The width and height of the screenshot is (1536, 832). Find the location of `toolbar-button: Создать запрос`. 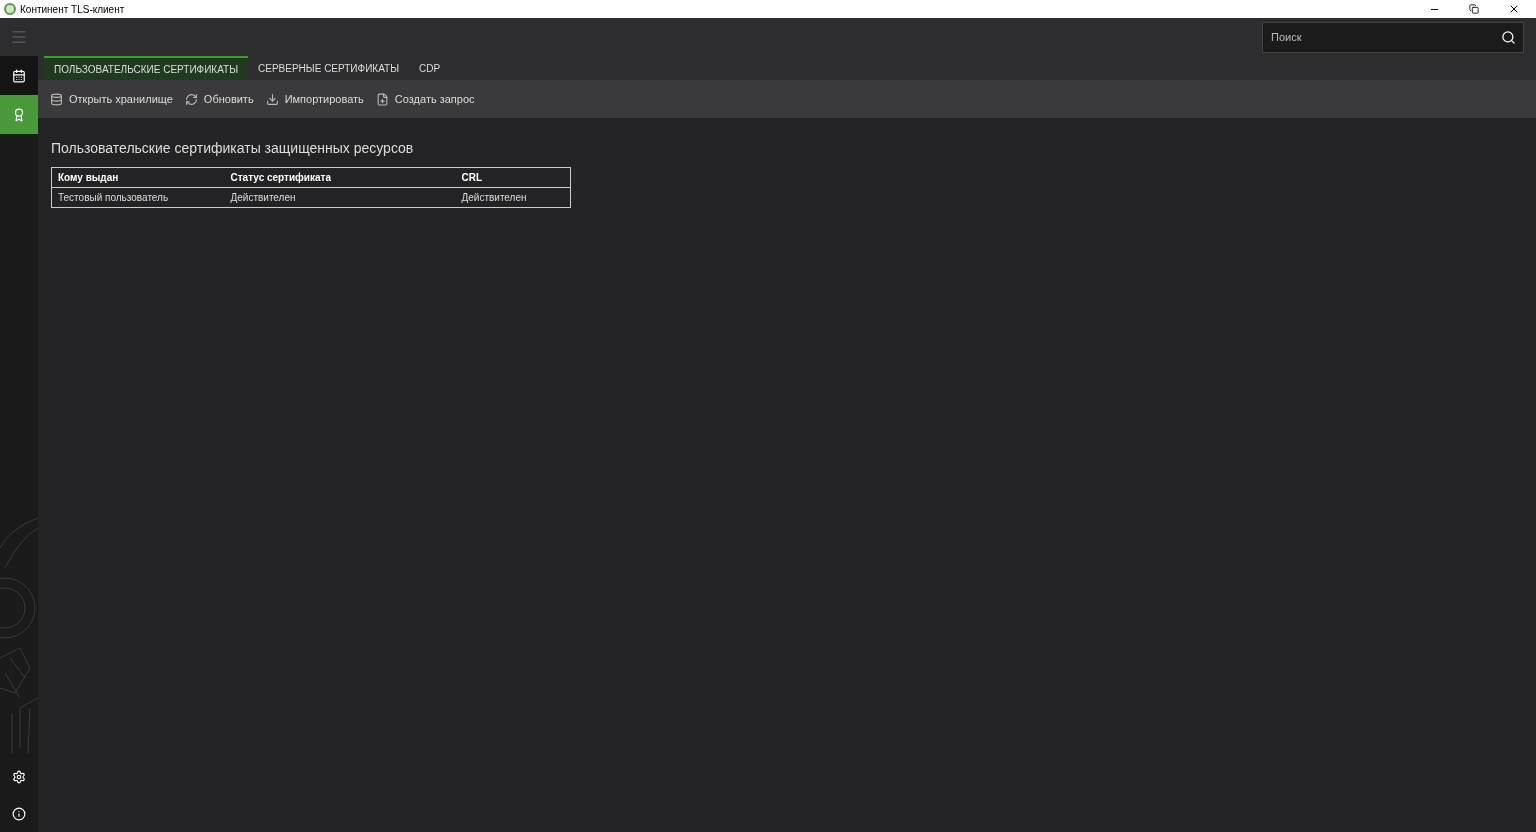

toolbar-button: Создать запрос is located at coordinates (425, 99).